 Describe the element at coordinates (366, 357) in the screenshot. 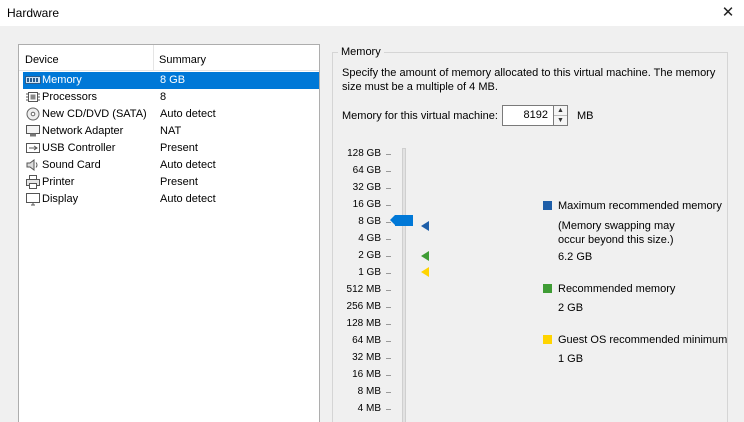

I see `slider-tick-label: 32 MB` at that location.